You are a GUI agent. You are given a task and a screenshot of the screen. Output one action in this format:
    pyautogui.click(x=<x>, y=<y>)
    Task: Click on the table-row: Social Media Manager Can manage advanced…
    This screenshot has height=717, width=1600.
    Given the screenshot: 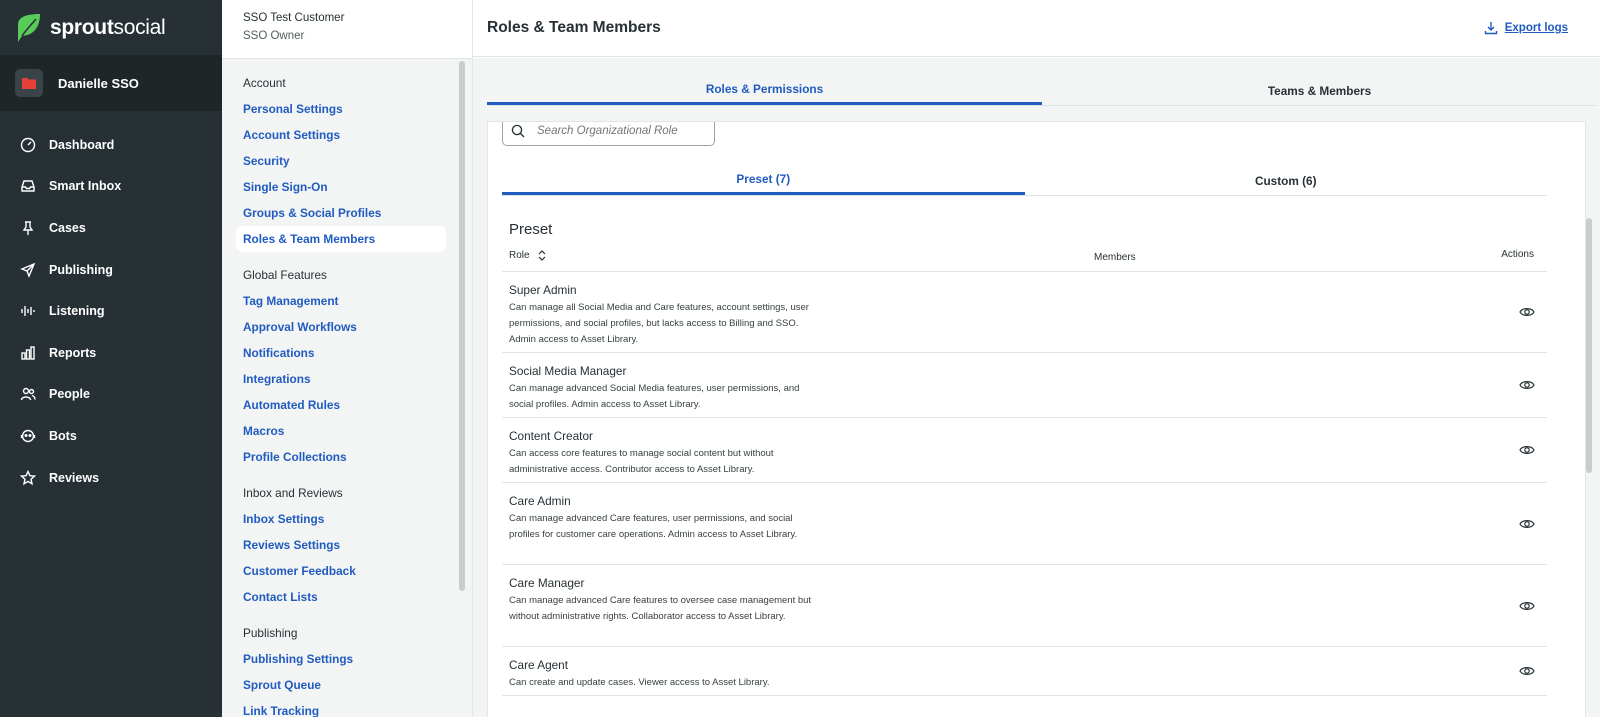 What is the action you would take?
    pyautogui.click(x=1024, y=385)
    